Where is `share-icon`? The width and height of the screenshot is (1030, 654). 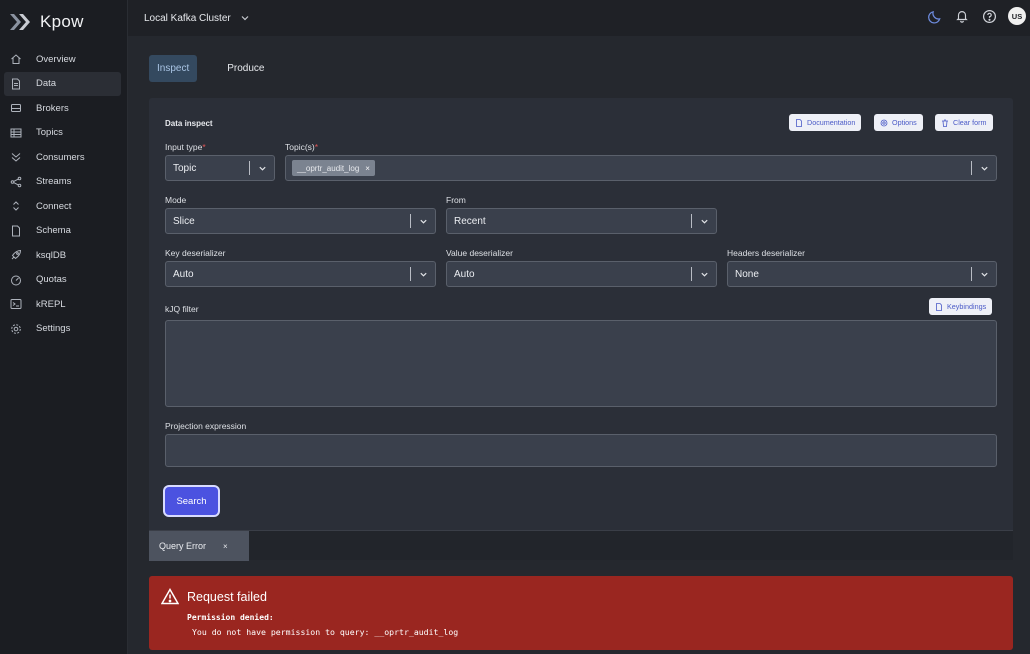 share-icon is located at coordinates (15, 181).